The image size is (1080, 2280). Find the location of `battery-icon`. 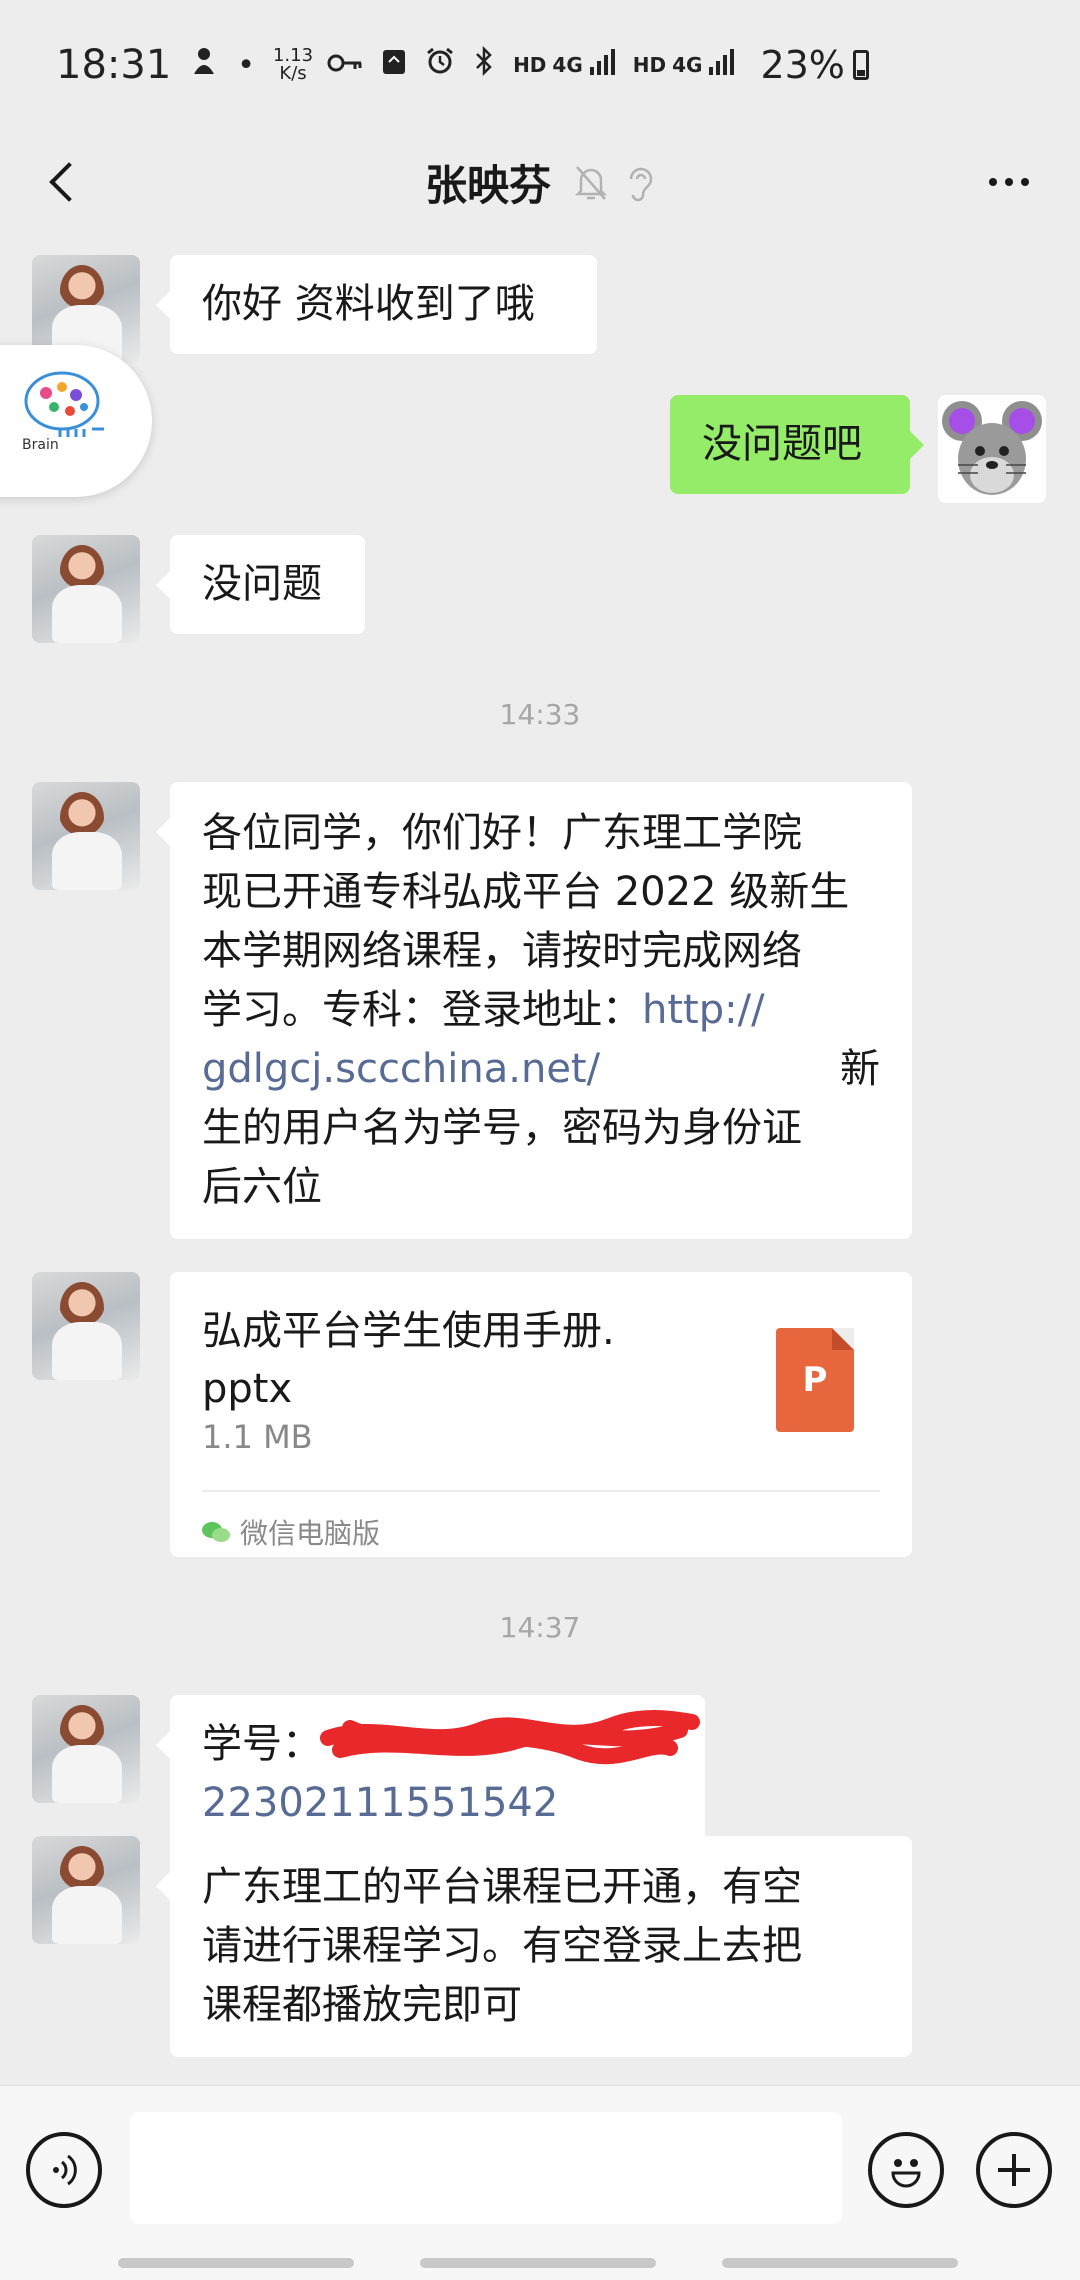

battery-icon is located at coordinates (860, 65).